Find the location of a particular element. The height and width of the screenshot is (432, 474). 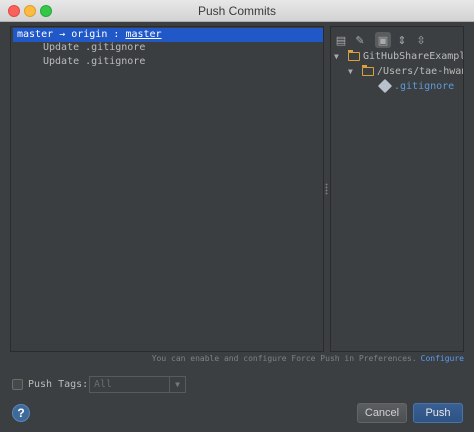

window-title: Push Commits is located at coordinates (237, 11).